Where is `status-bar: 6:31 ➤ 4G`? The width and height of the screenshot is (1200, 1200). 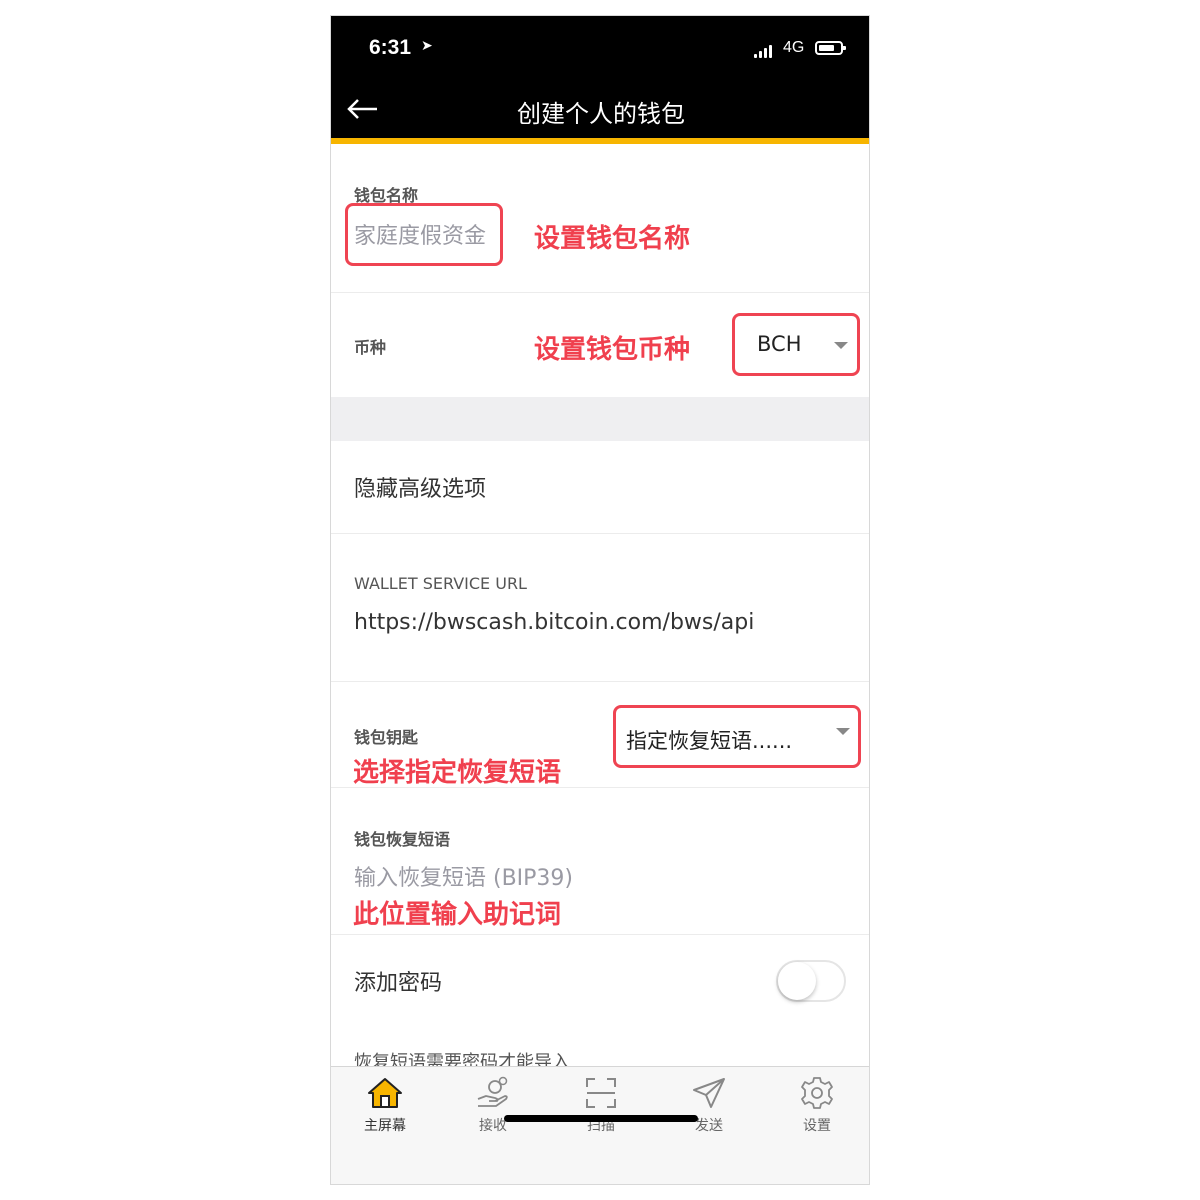
status-bar: 6:31 ➤ 4G is located at coordinates (600, 48).